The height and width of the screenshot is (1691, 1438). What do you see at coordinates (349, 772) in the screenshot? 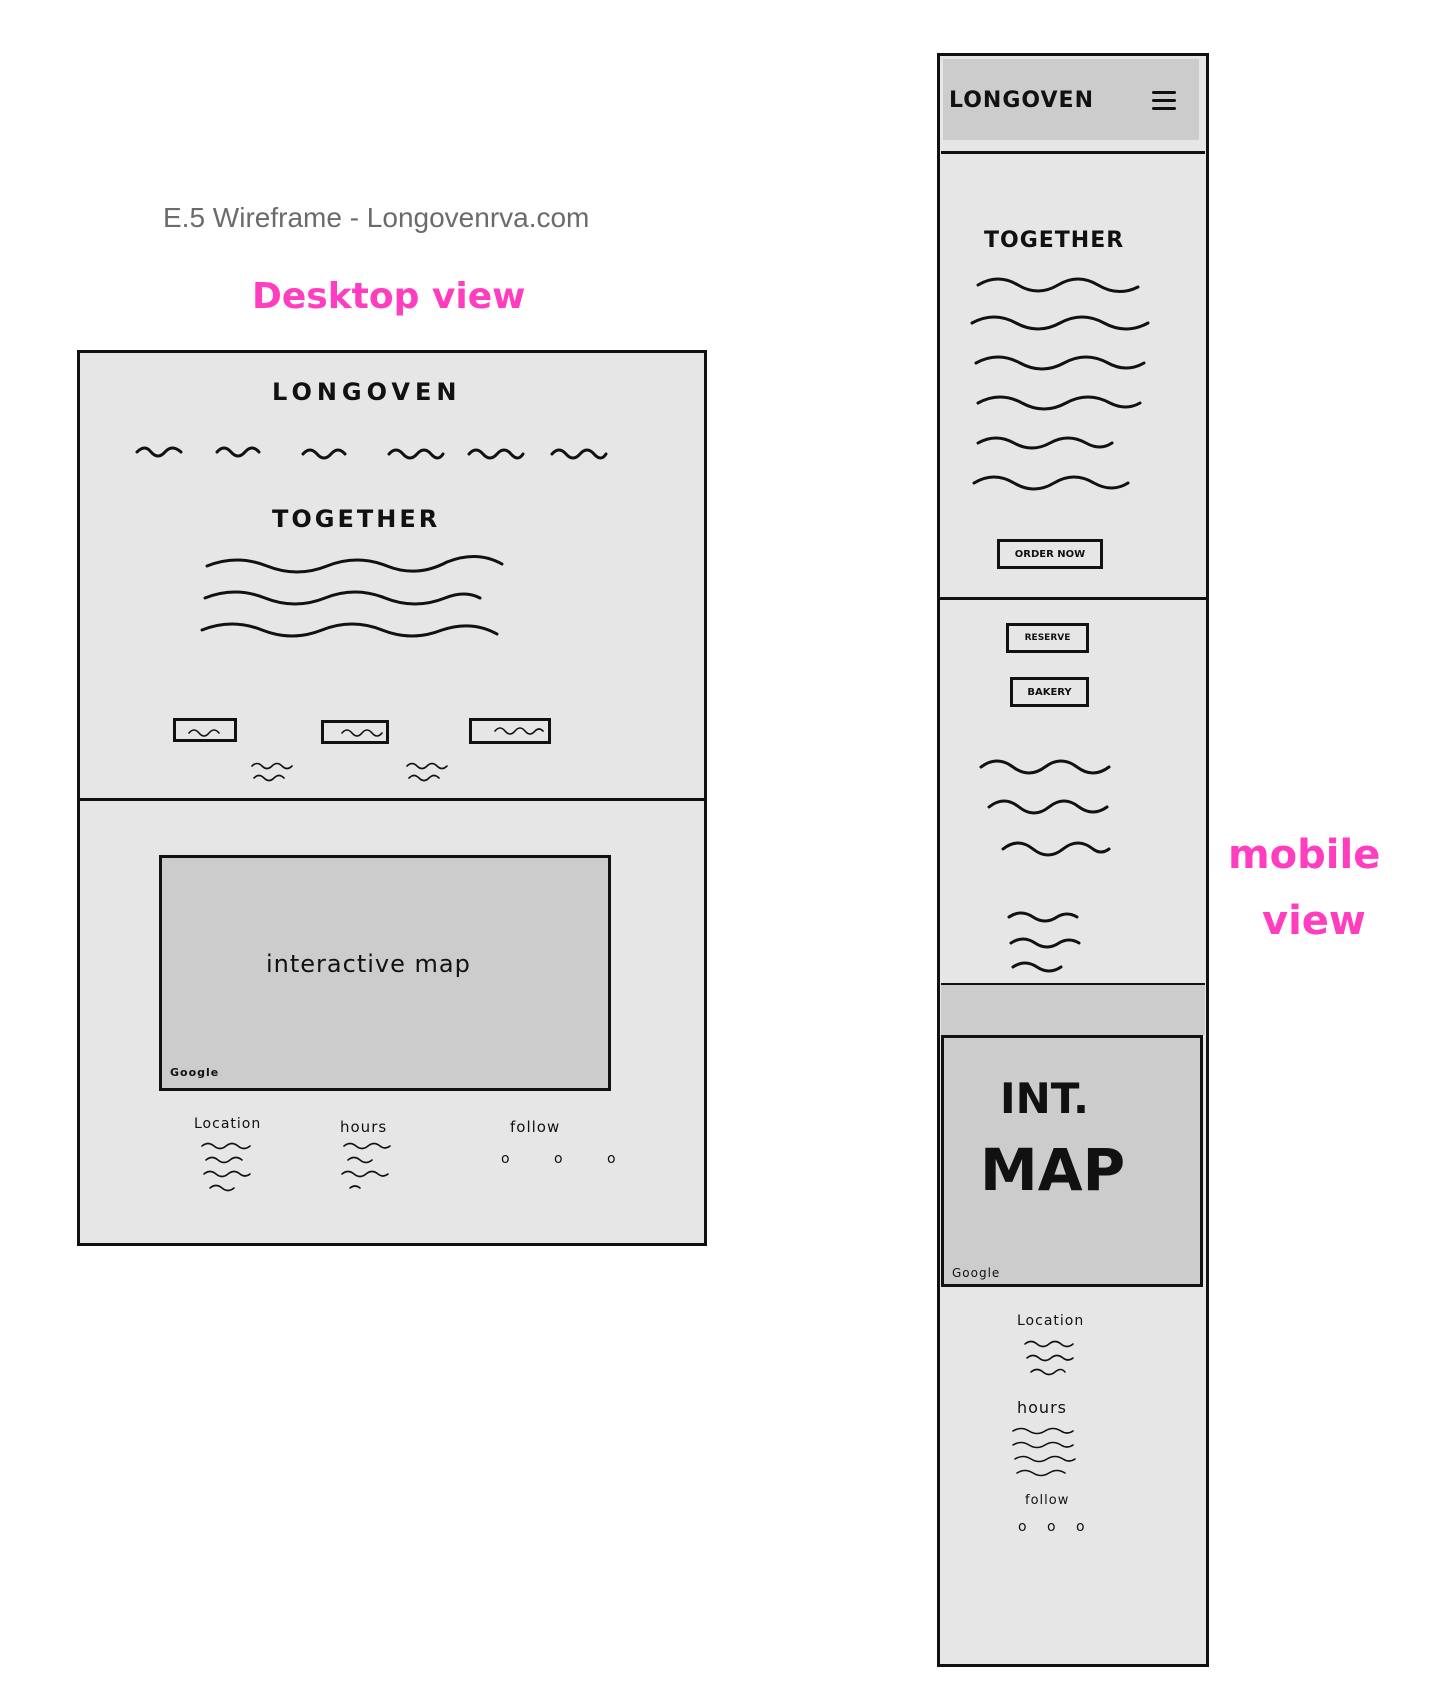
I see `desktop-button-captions` at bounding box center [349, 772].